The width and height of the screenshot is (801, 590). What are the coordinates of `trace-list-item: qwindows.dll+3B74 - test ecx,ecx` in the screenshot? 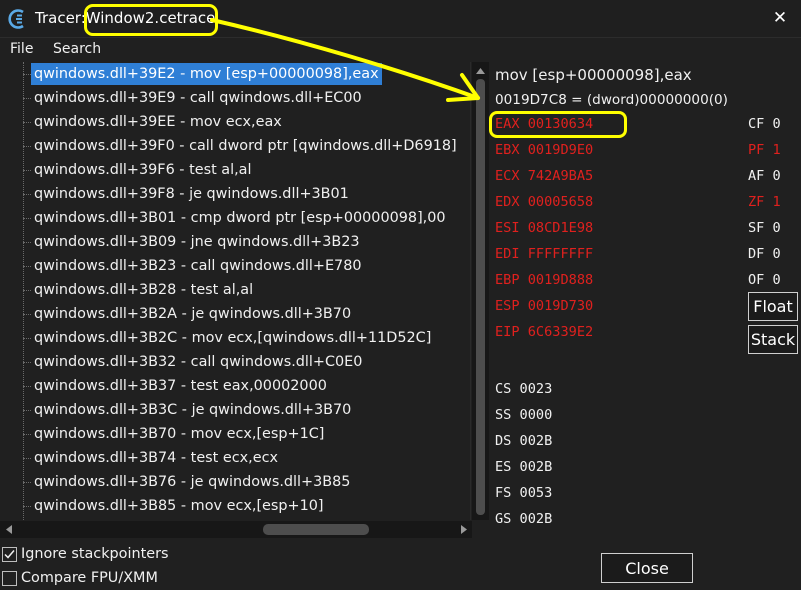 It's located at (235, 458).